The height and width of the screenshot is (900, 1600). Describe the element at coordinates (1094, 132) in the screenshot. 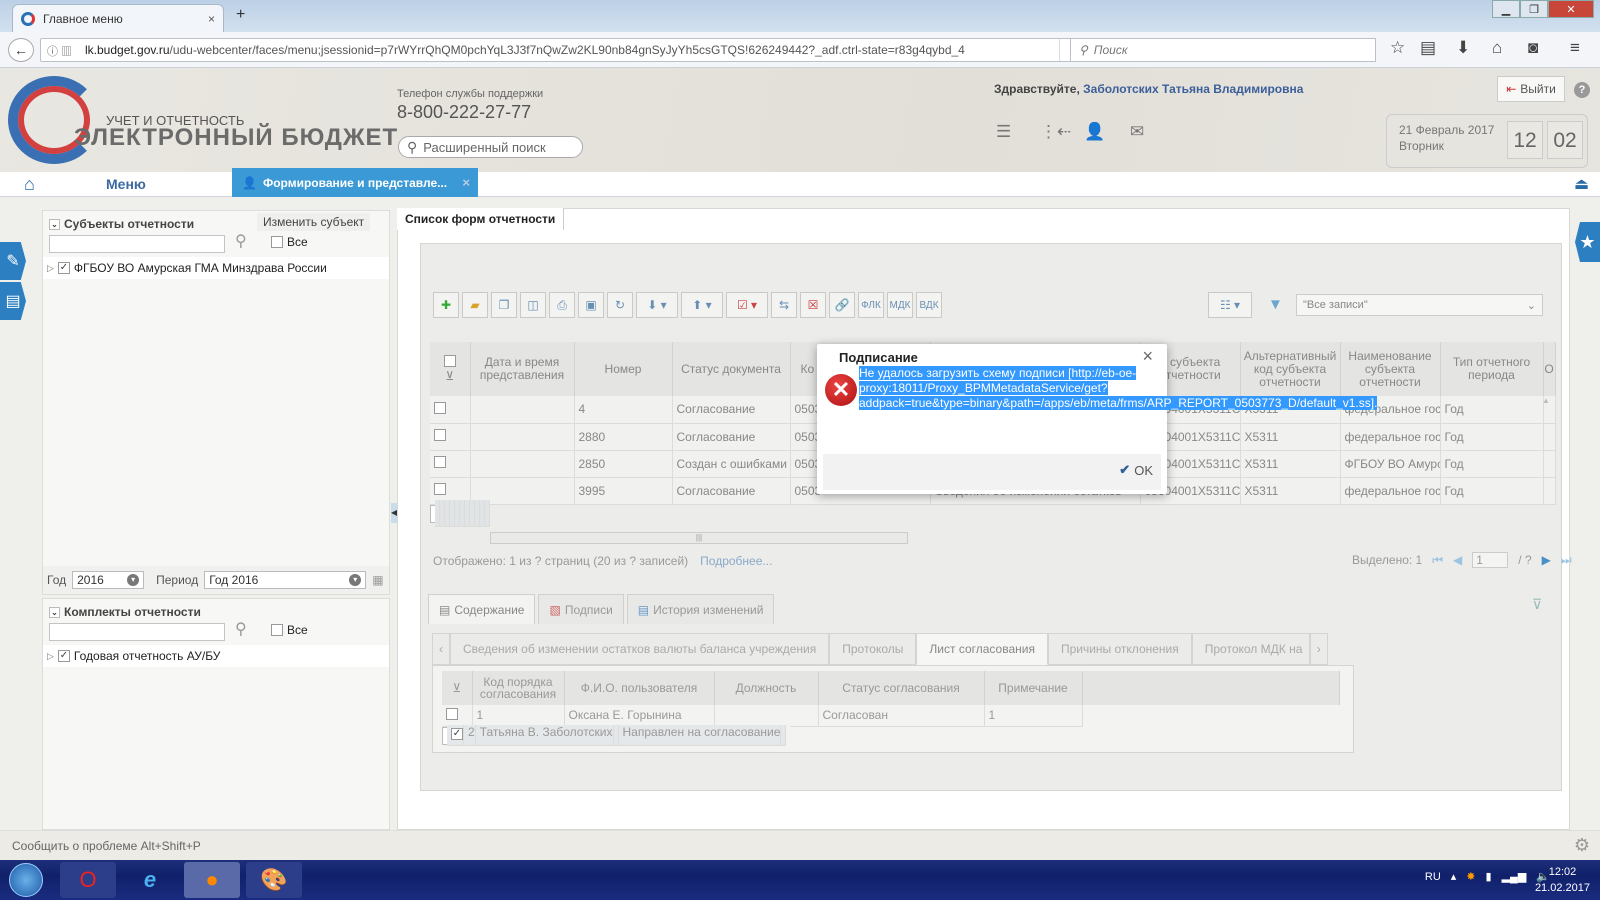

I see `user-icon: 👤` at that location.